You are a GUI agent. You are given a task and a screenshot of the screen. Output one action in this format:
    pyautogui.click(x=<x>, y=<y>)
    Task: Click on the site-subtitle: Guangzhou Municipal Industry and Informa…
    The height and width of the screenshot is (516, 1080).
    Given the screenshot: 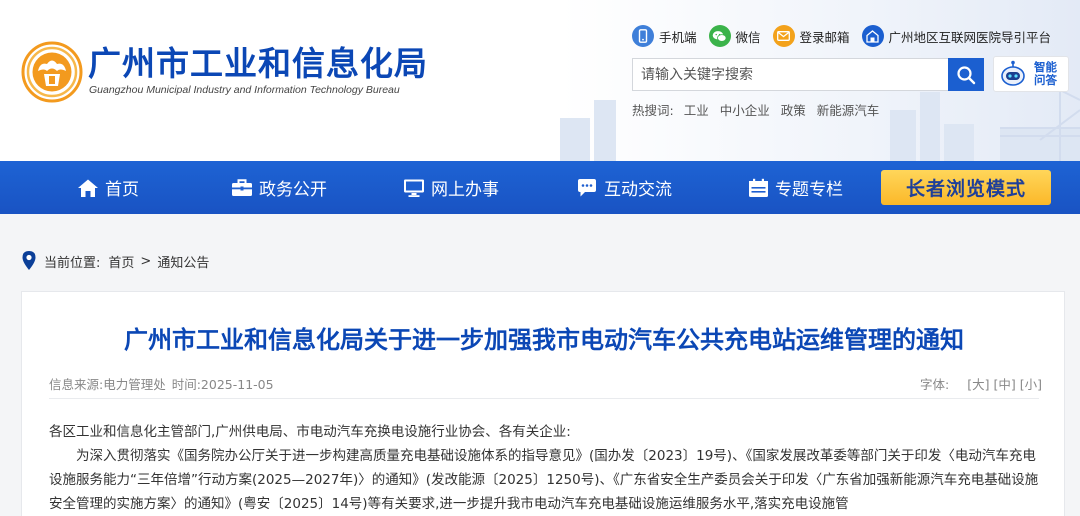 What is the action you would take?
    pyautogui.click(x=244, y=90)
    